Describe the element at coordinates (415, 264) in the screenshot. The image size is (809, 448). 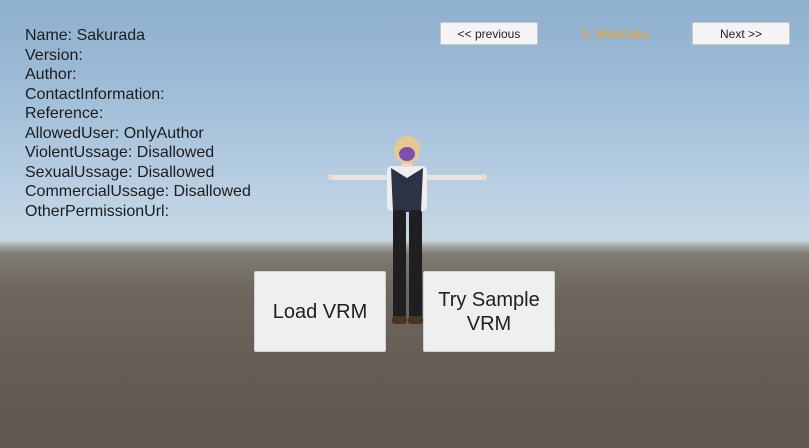
I see `avatar-right-leg` at that location.